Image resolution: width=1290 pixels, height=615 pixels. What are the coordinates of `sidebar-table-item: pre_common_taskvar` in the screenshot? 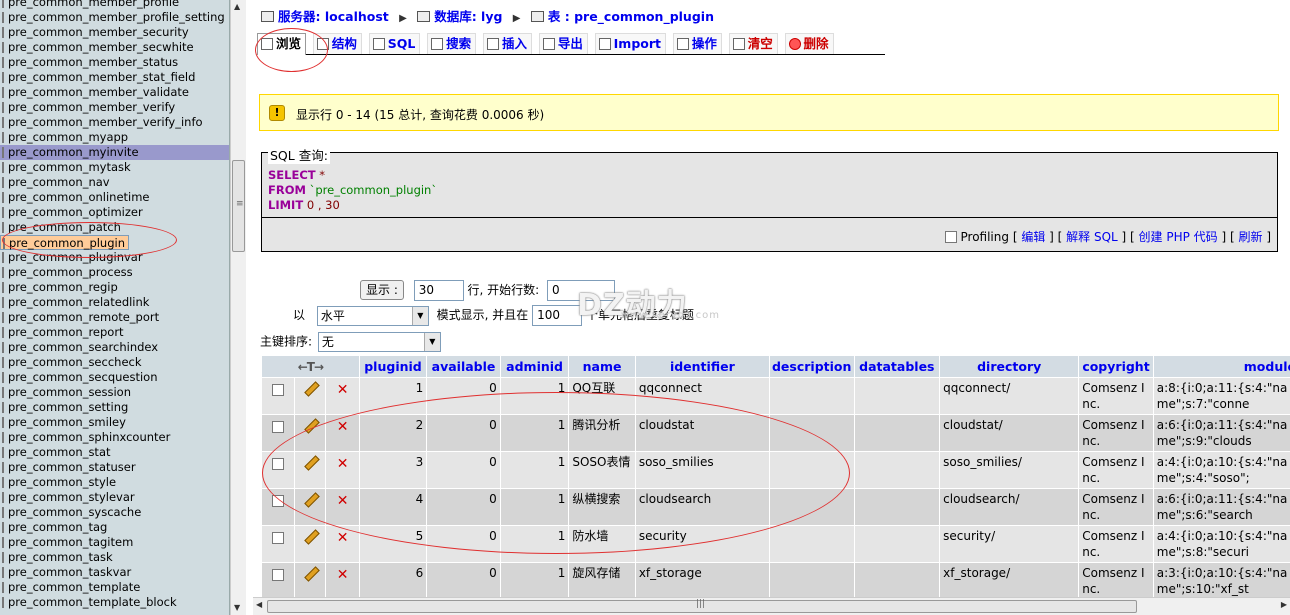 It's located at (114, 572).